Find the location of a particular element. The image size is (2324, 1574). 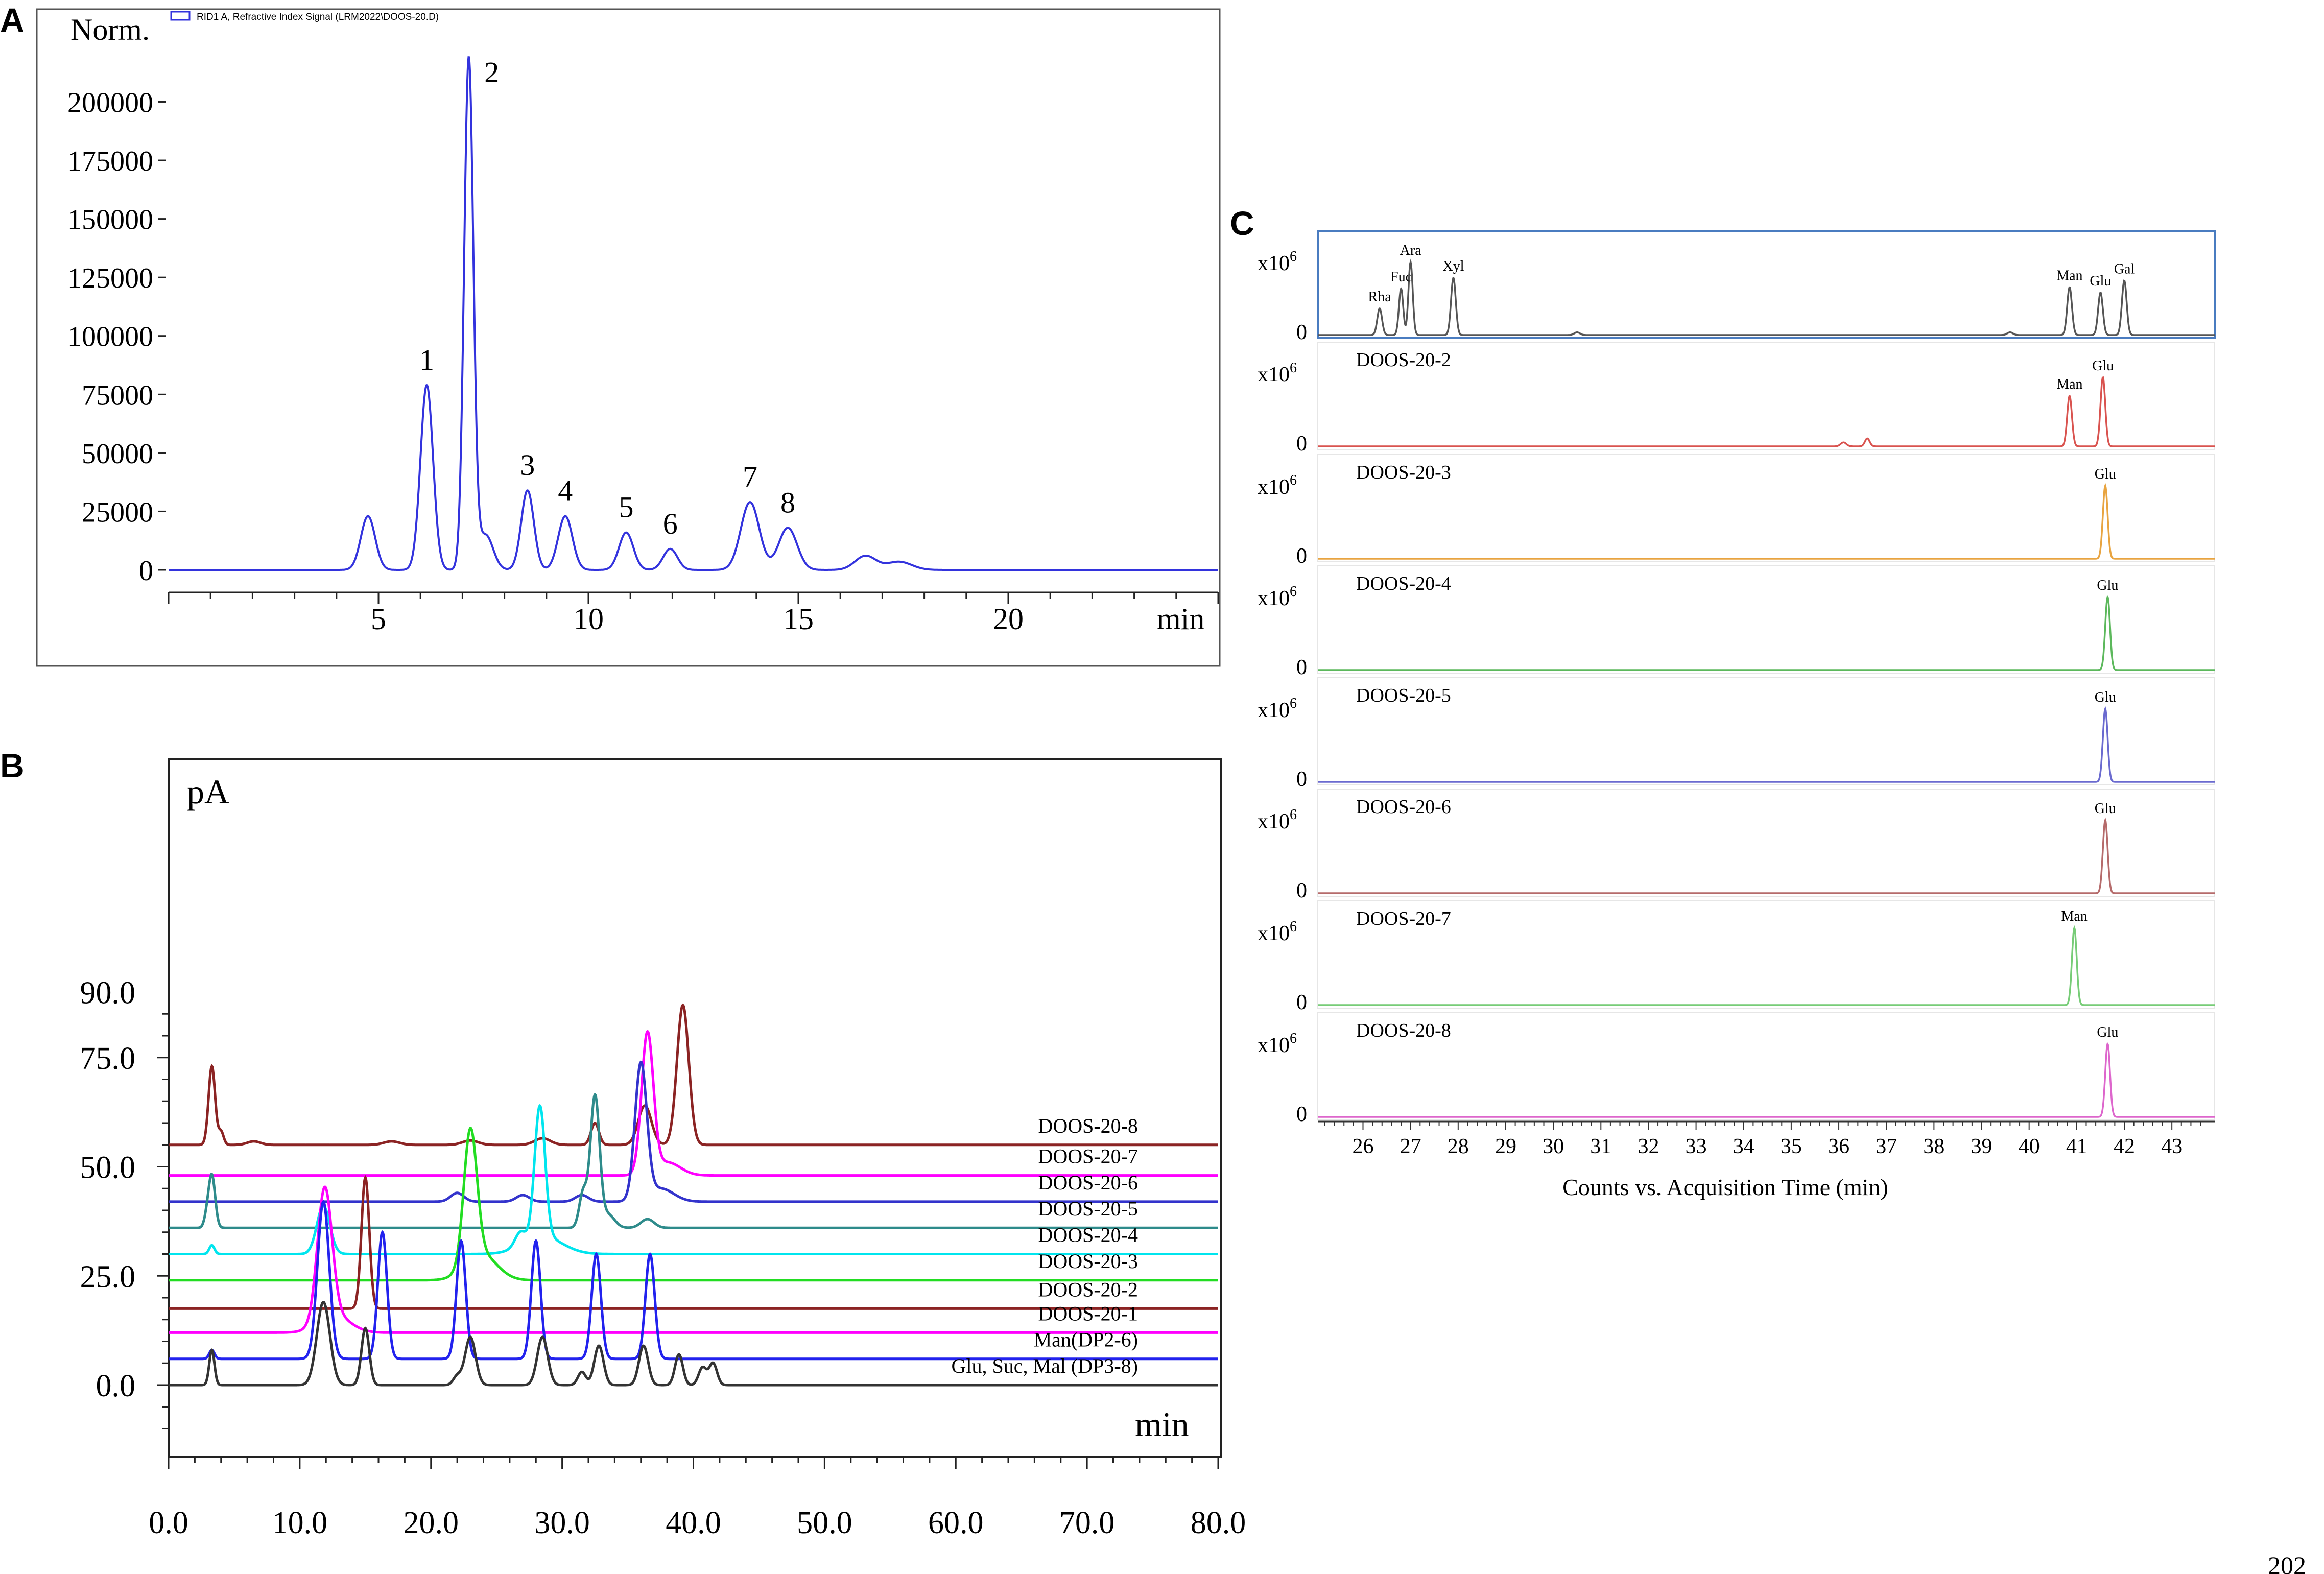

panel-c-track-title: DOOS-20-5 is located at coordinates (1403, 695).